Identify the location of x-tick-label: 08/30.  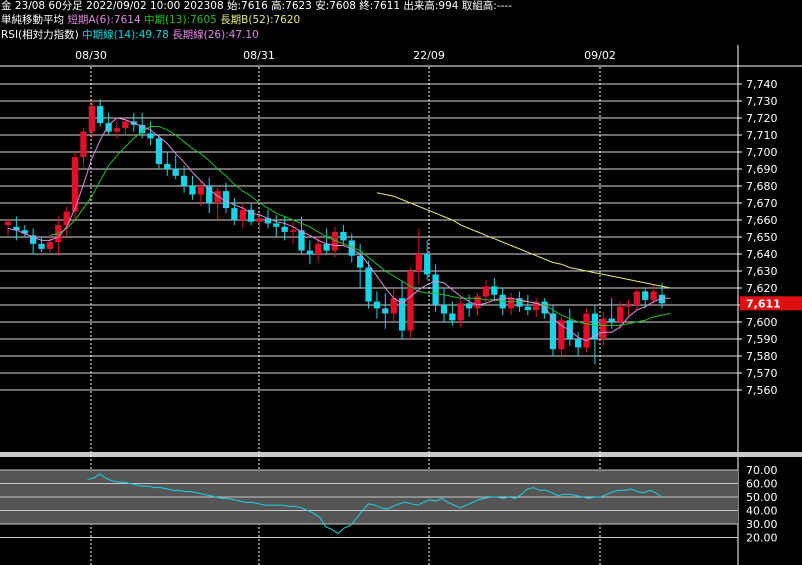
(91, 55).